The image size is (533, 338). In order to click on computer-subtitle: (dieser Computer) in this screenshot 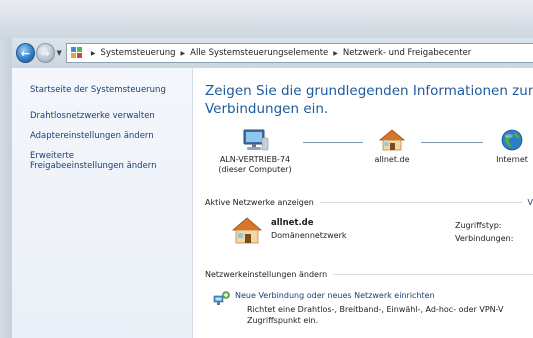, I will do `click(255, 169)`.